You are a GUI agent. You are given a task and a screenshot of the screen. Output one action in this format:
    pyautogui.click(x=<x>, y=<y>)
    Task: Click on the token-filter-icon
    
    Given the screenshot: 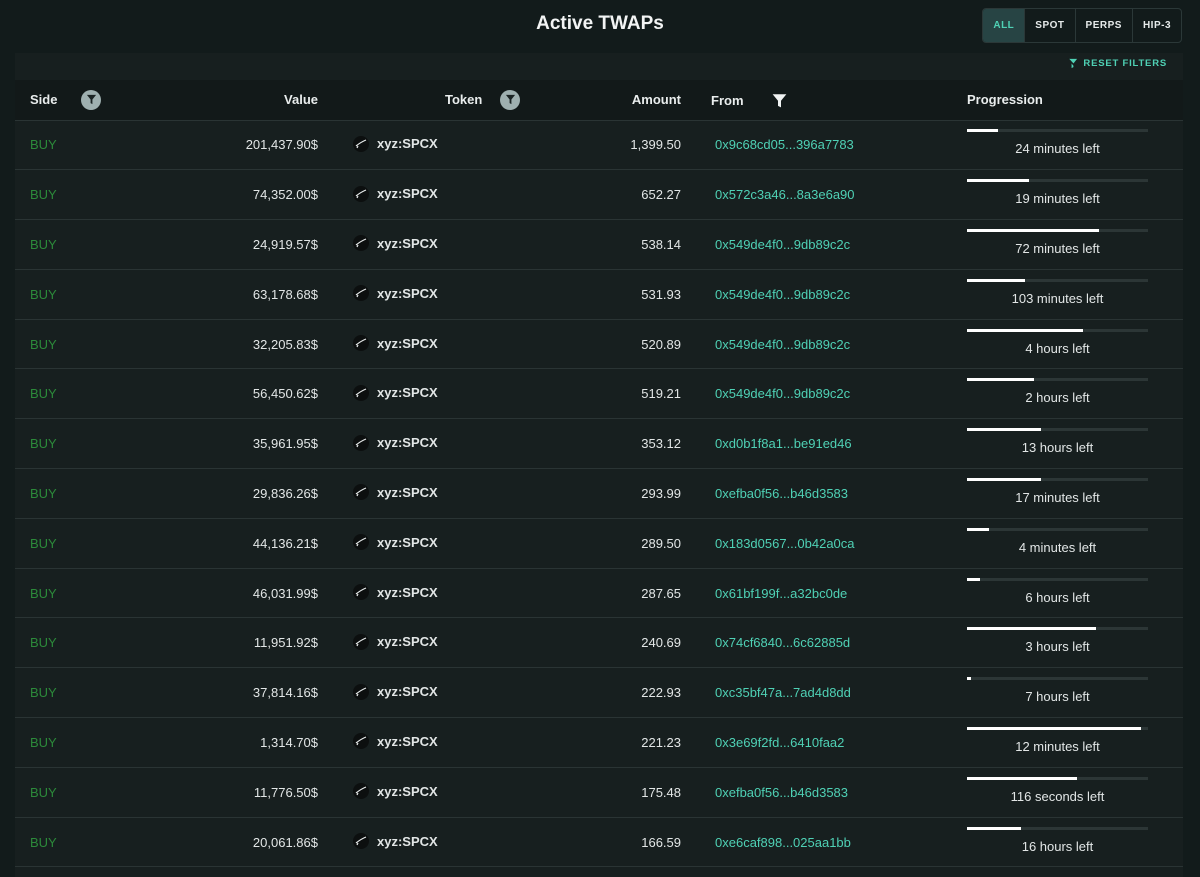 What is the action you would take?
    pyautogui.click(x=510, y=99)
    